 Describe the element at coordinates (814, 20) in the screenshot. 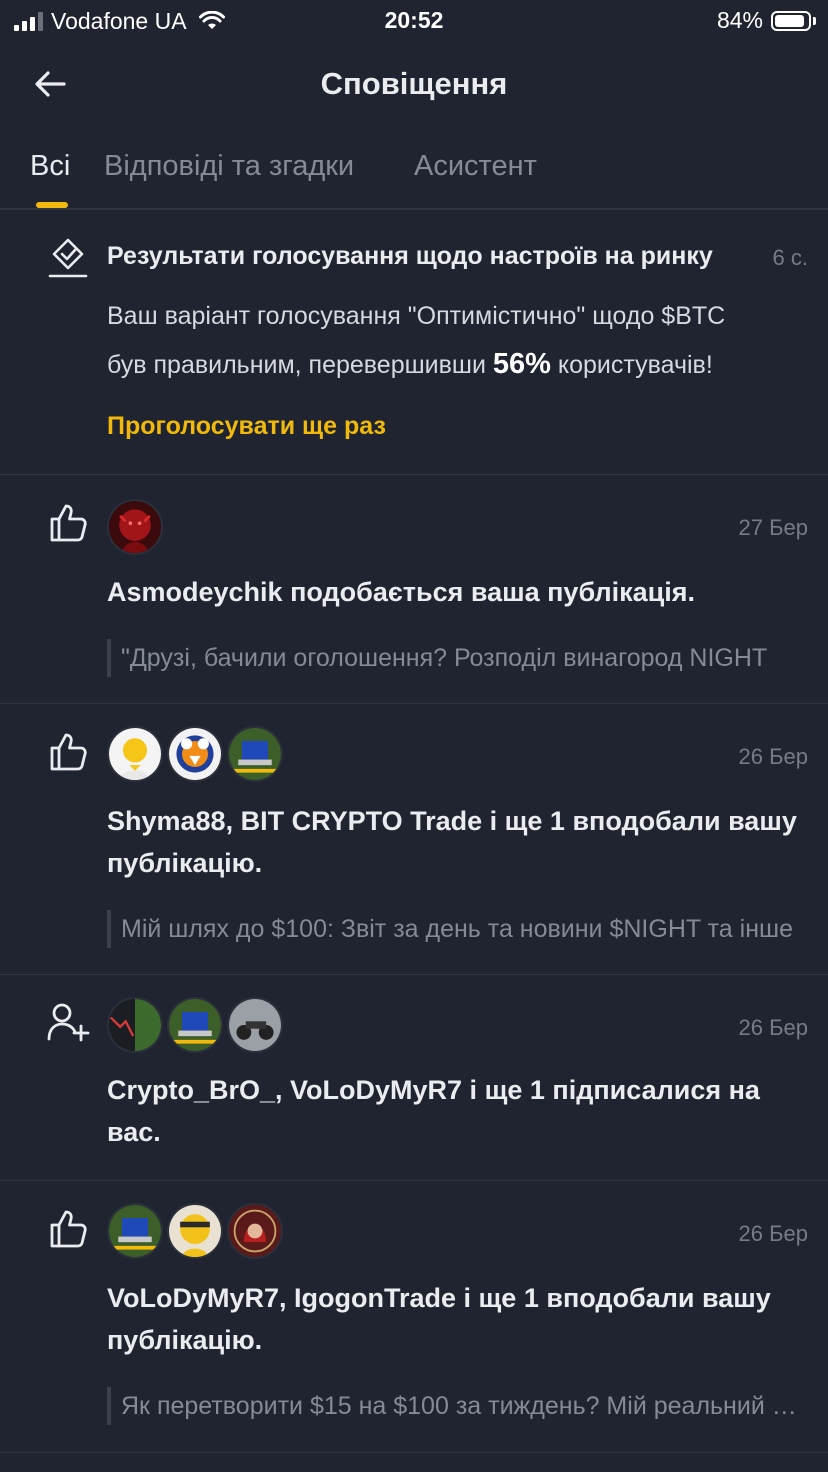

I see `battery-cap` at that location.